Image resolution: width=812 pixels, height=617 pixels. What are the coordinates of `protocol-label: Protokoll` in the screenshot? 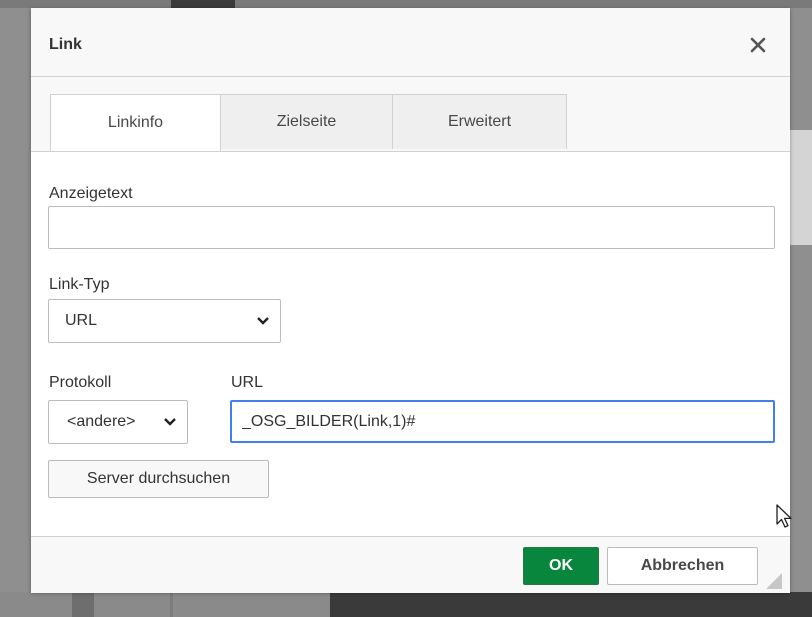 It's located at (80, 382).